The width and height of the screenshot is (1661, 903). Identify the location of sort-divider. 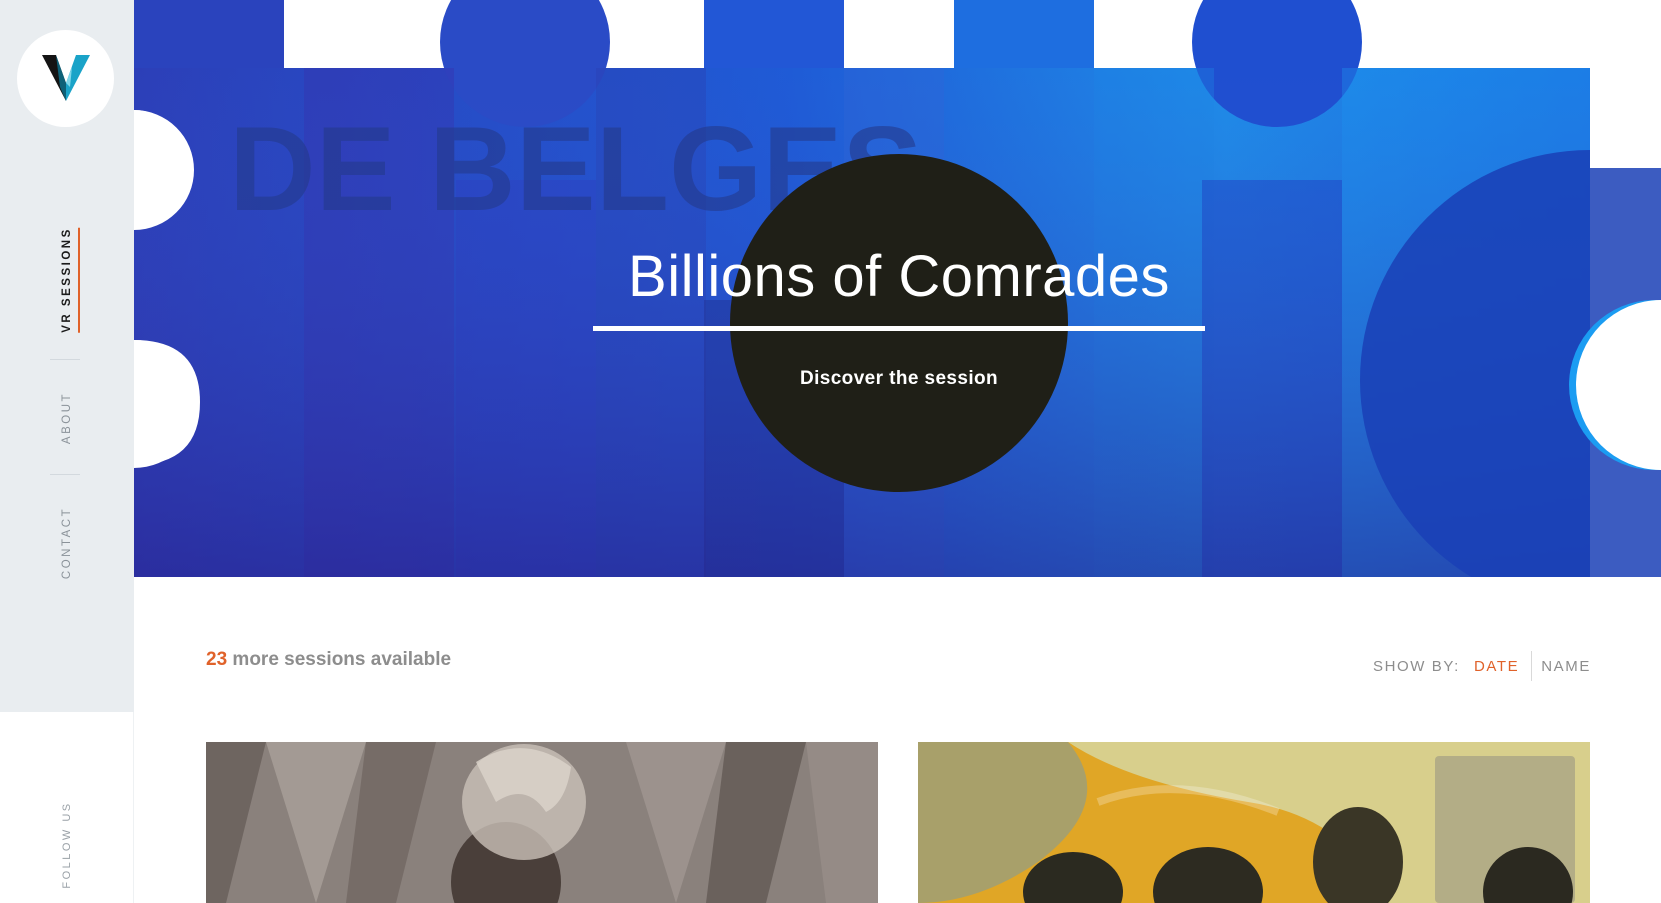
(1532, 666).